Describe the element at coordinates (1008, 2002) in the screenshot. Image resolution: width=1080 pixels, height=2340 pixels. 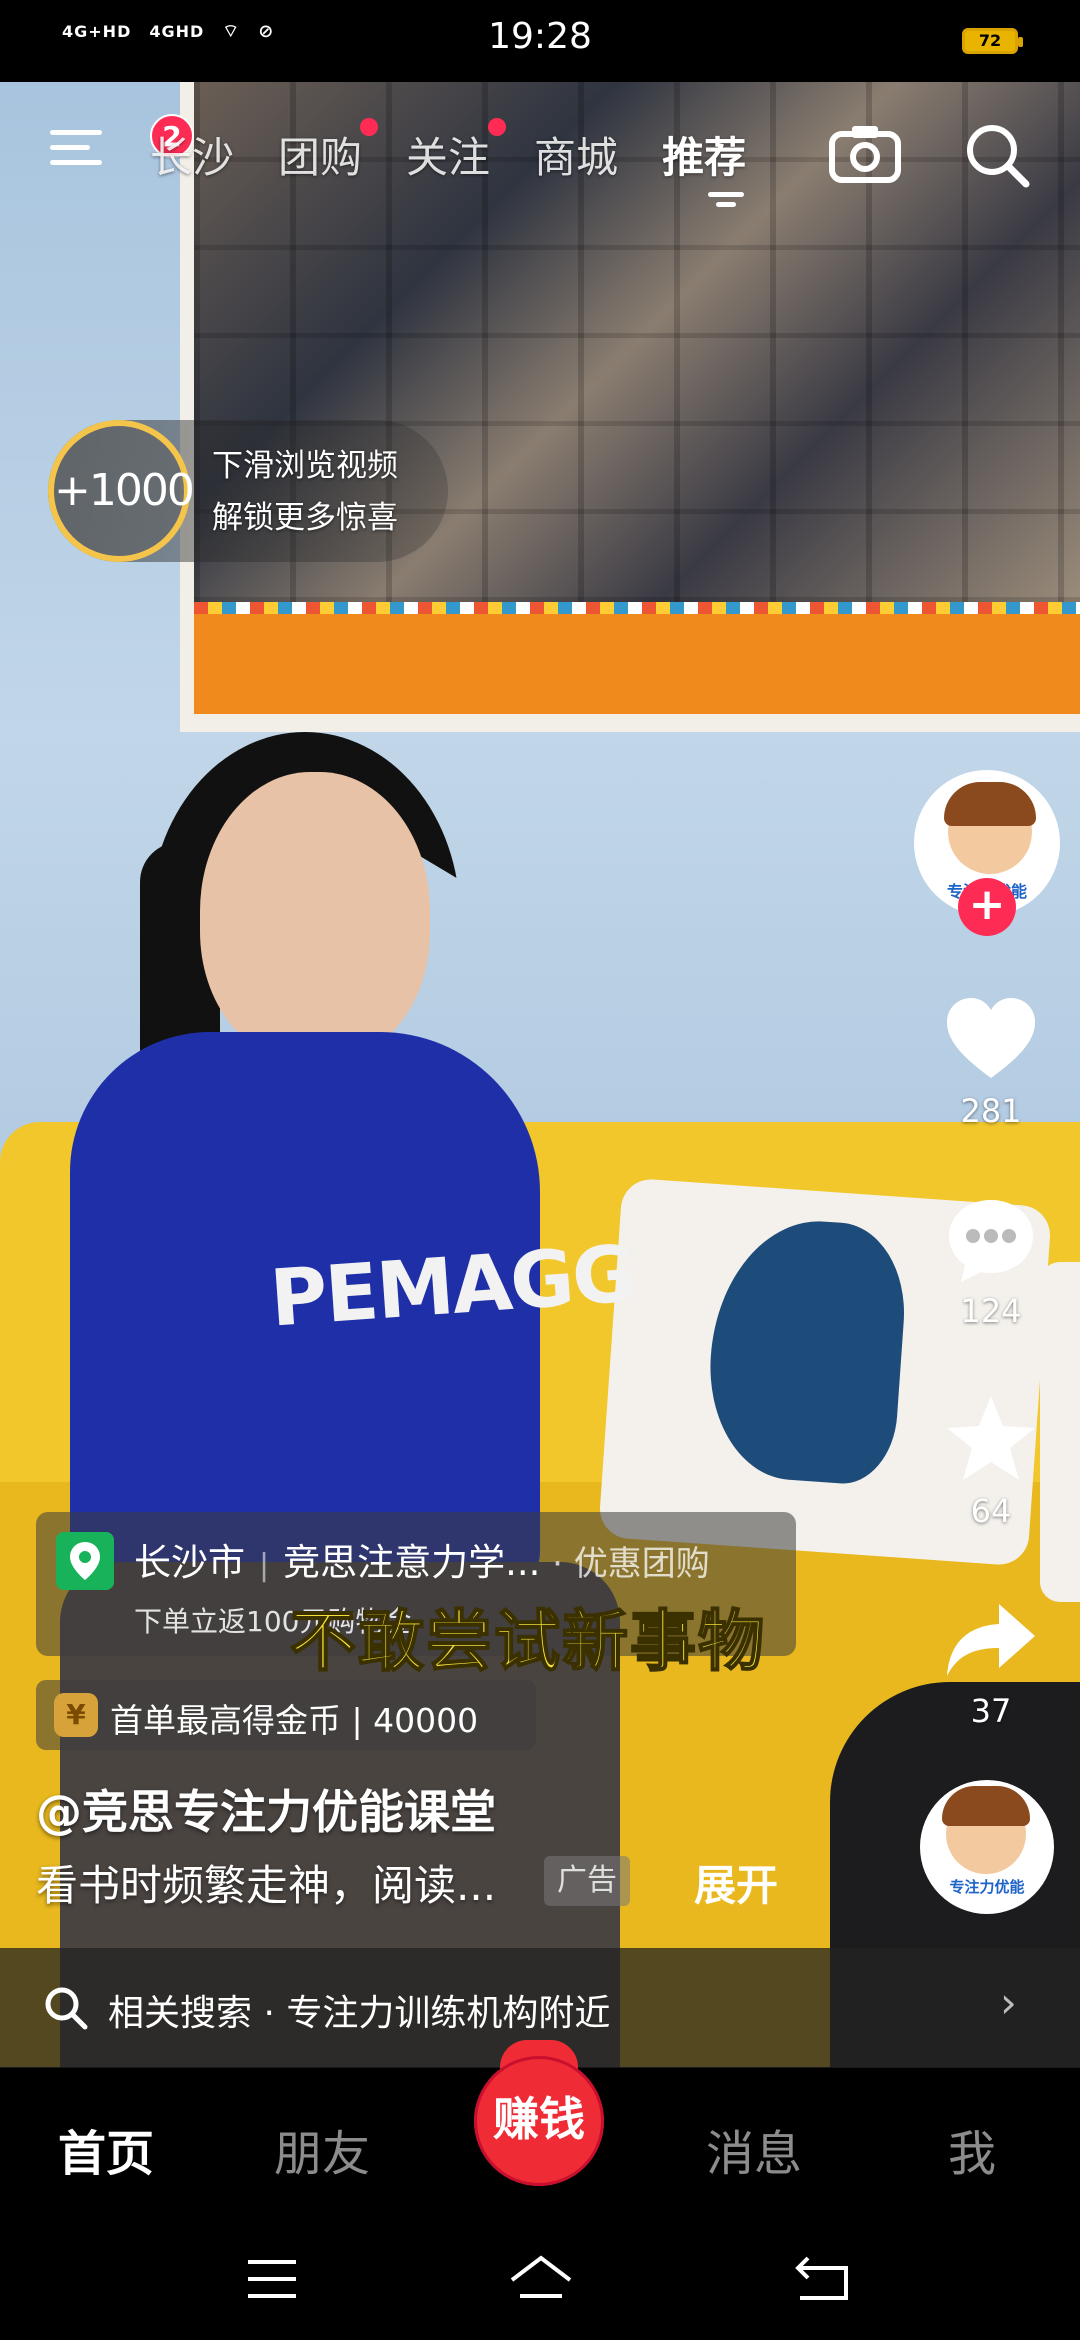
I see `chevron-right-icon: ›` at that location.